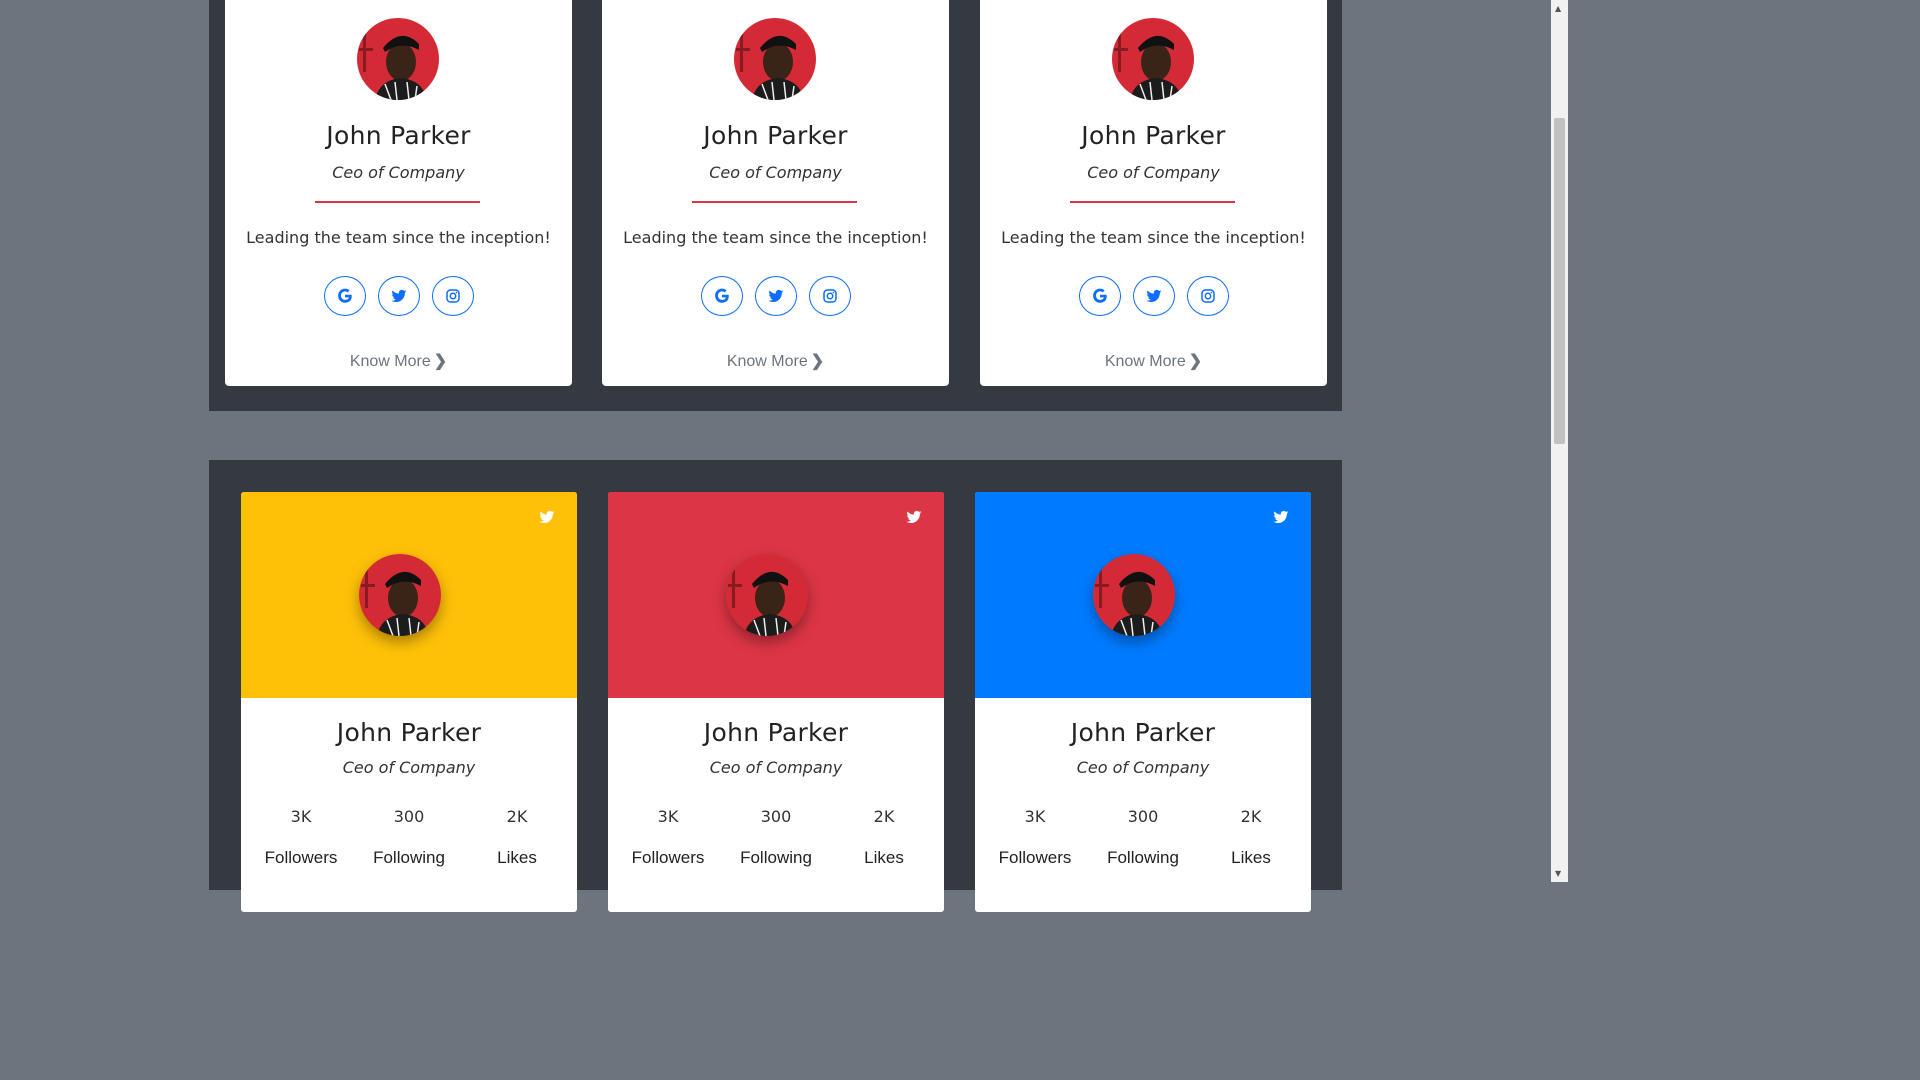  I want to click on scroll-up-arrow-icon: ▲, so click(1558, 8).